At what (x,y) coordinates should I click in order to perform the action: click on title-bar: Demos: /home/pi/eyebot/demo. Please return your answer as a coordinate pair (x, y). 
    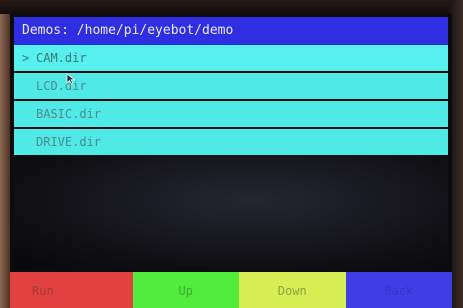
    Looking at the image, I should click on (231, 31).